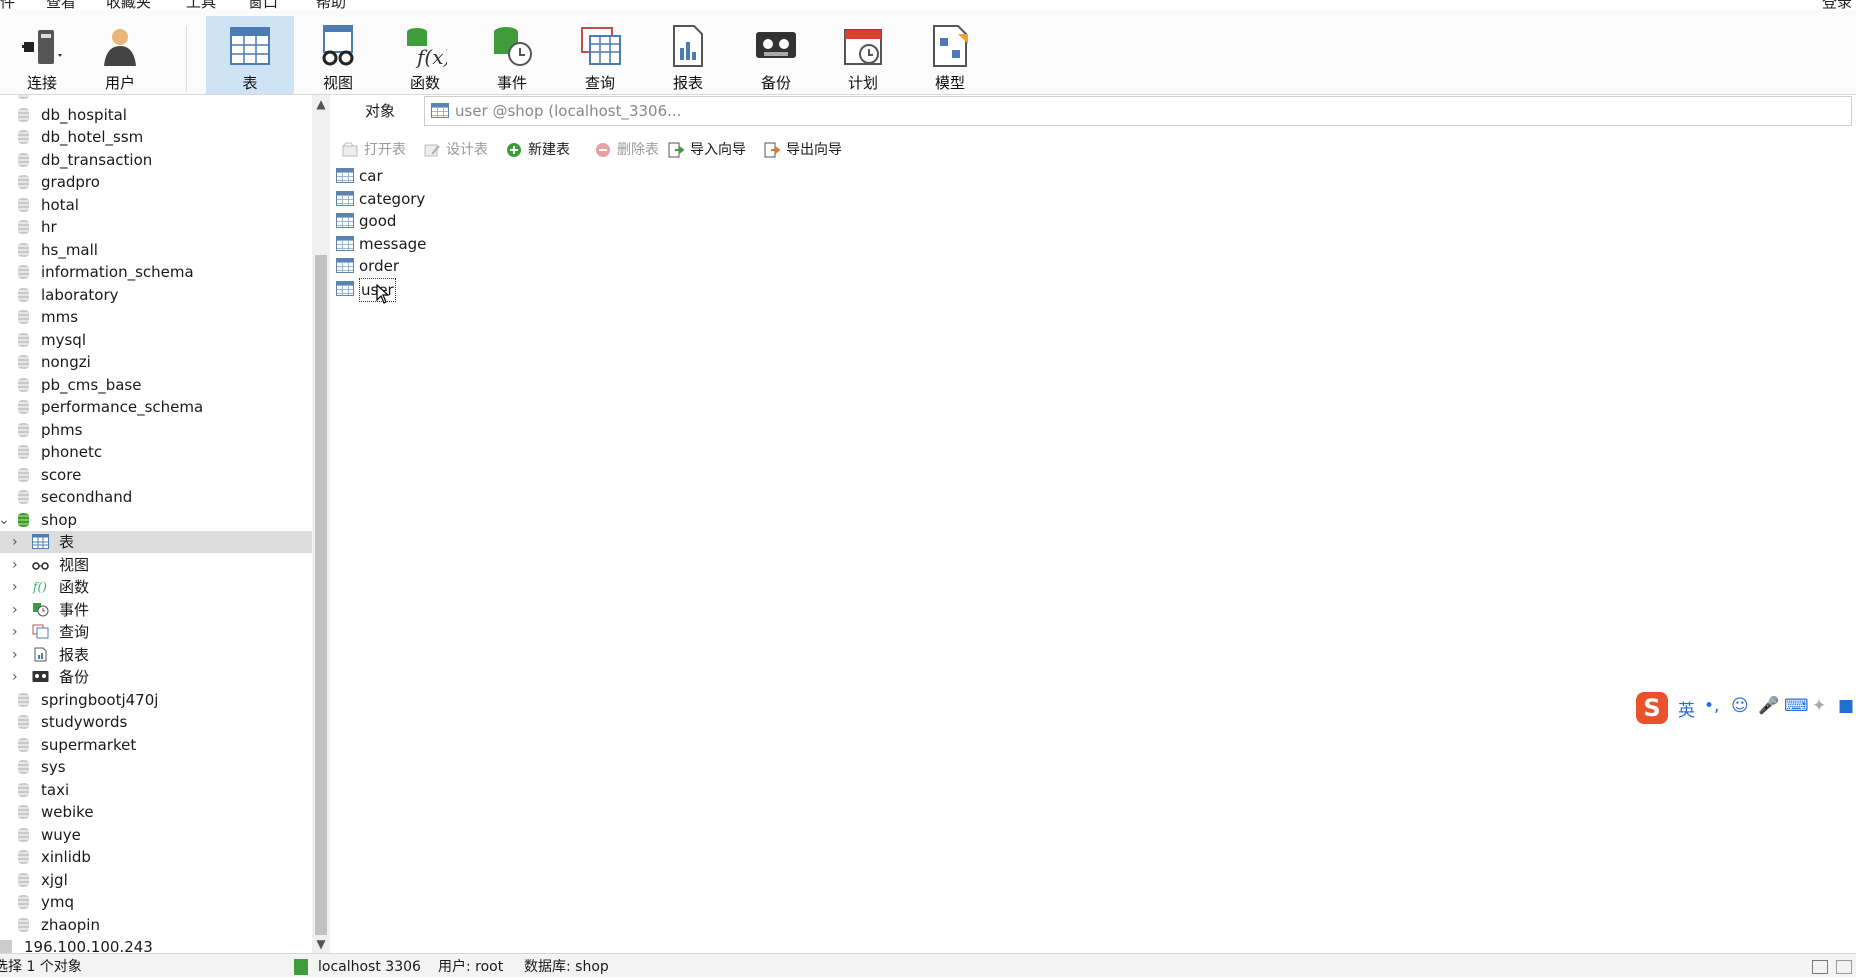 The image size is (1856, 980). I want to click on emoji-icon: ☺, so click(1740, 706).